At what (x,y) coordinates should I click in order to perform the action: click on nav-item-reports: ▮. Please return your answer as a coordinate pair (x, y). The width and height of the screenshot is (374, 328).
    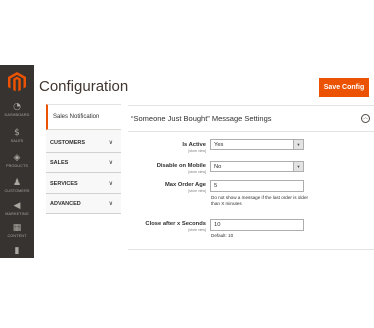
    Looking at the image, I should click on (17, 252).